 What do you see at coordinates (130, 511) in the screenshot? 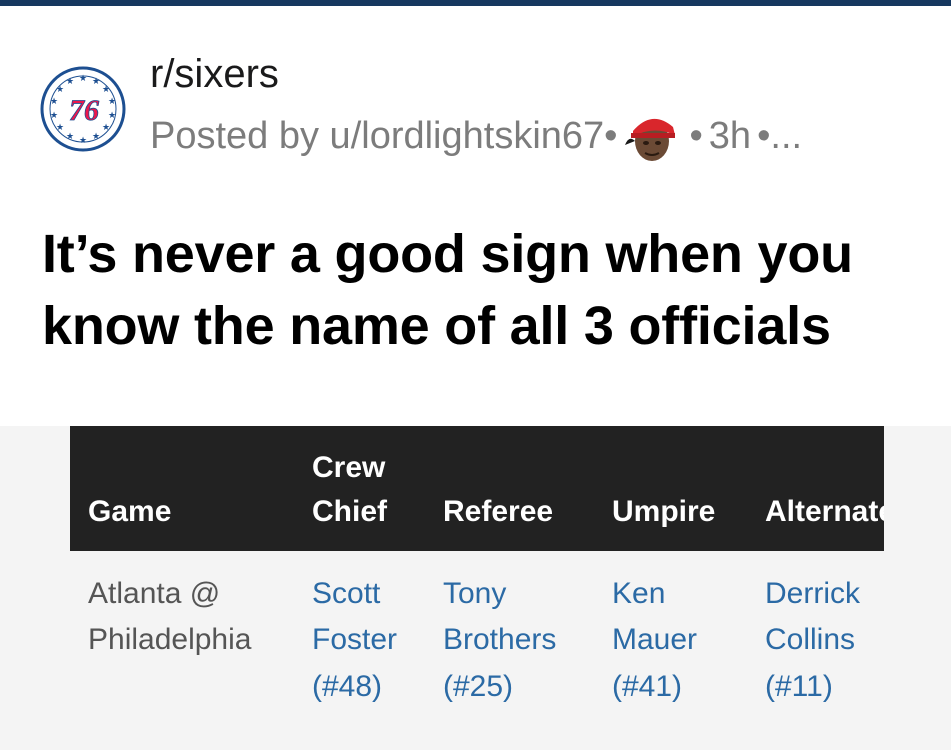
I see `header-game: Game` at bounding box center [130, 511].